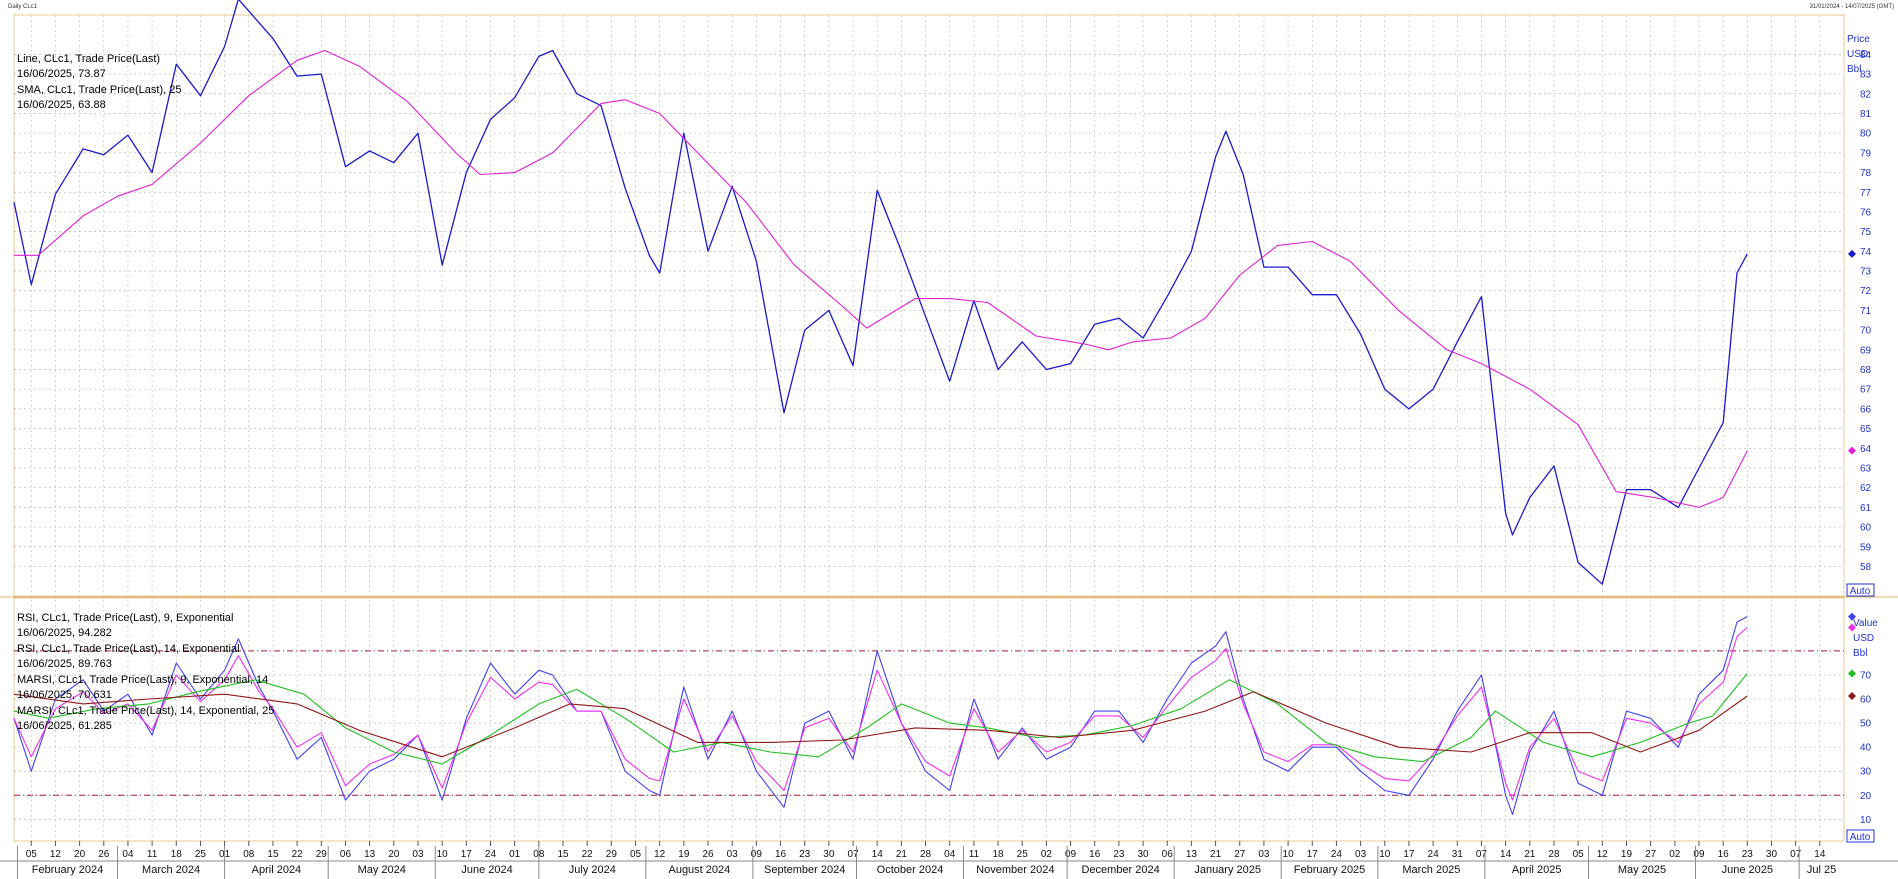 The width and height of the screenshot is (1898, 879). Describe the element at coordinates (1482, 854) in the screenshot. I see `x-tick-label: 07` at that location.